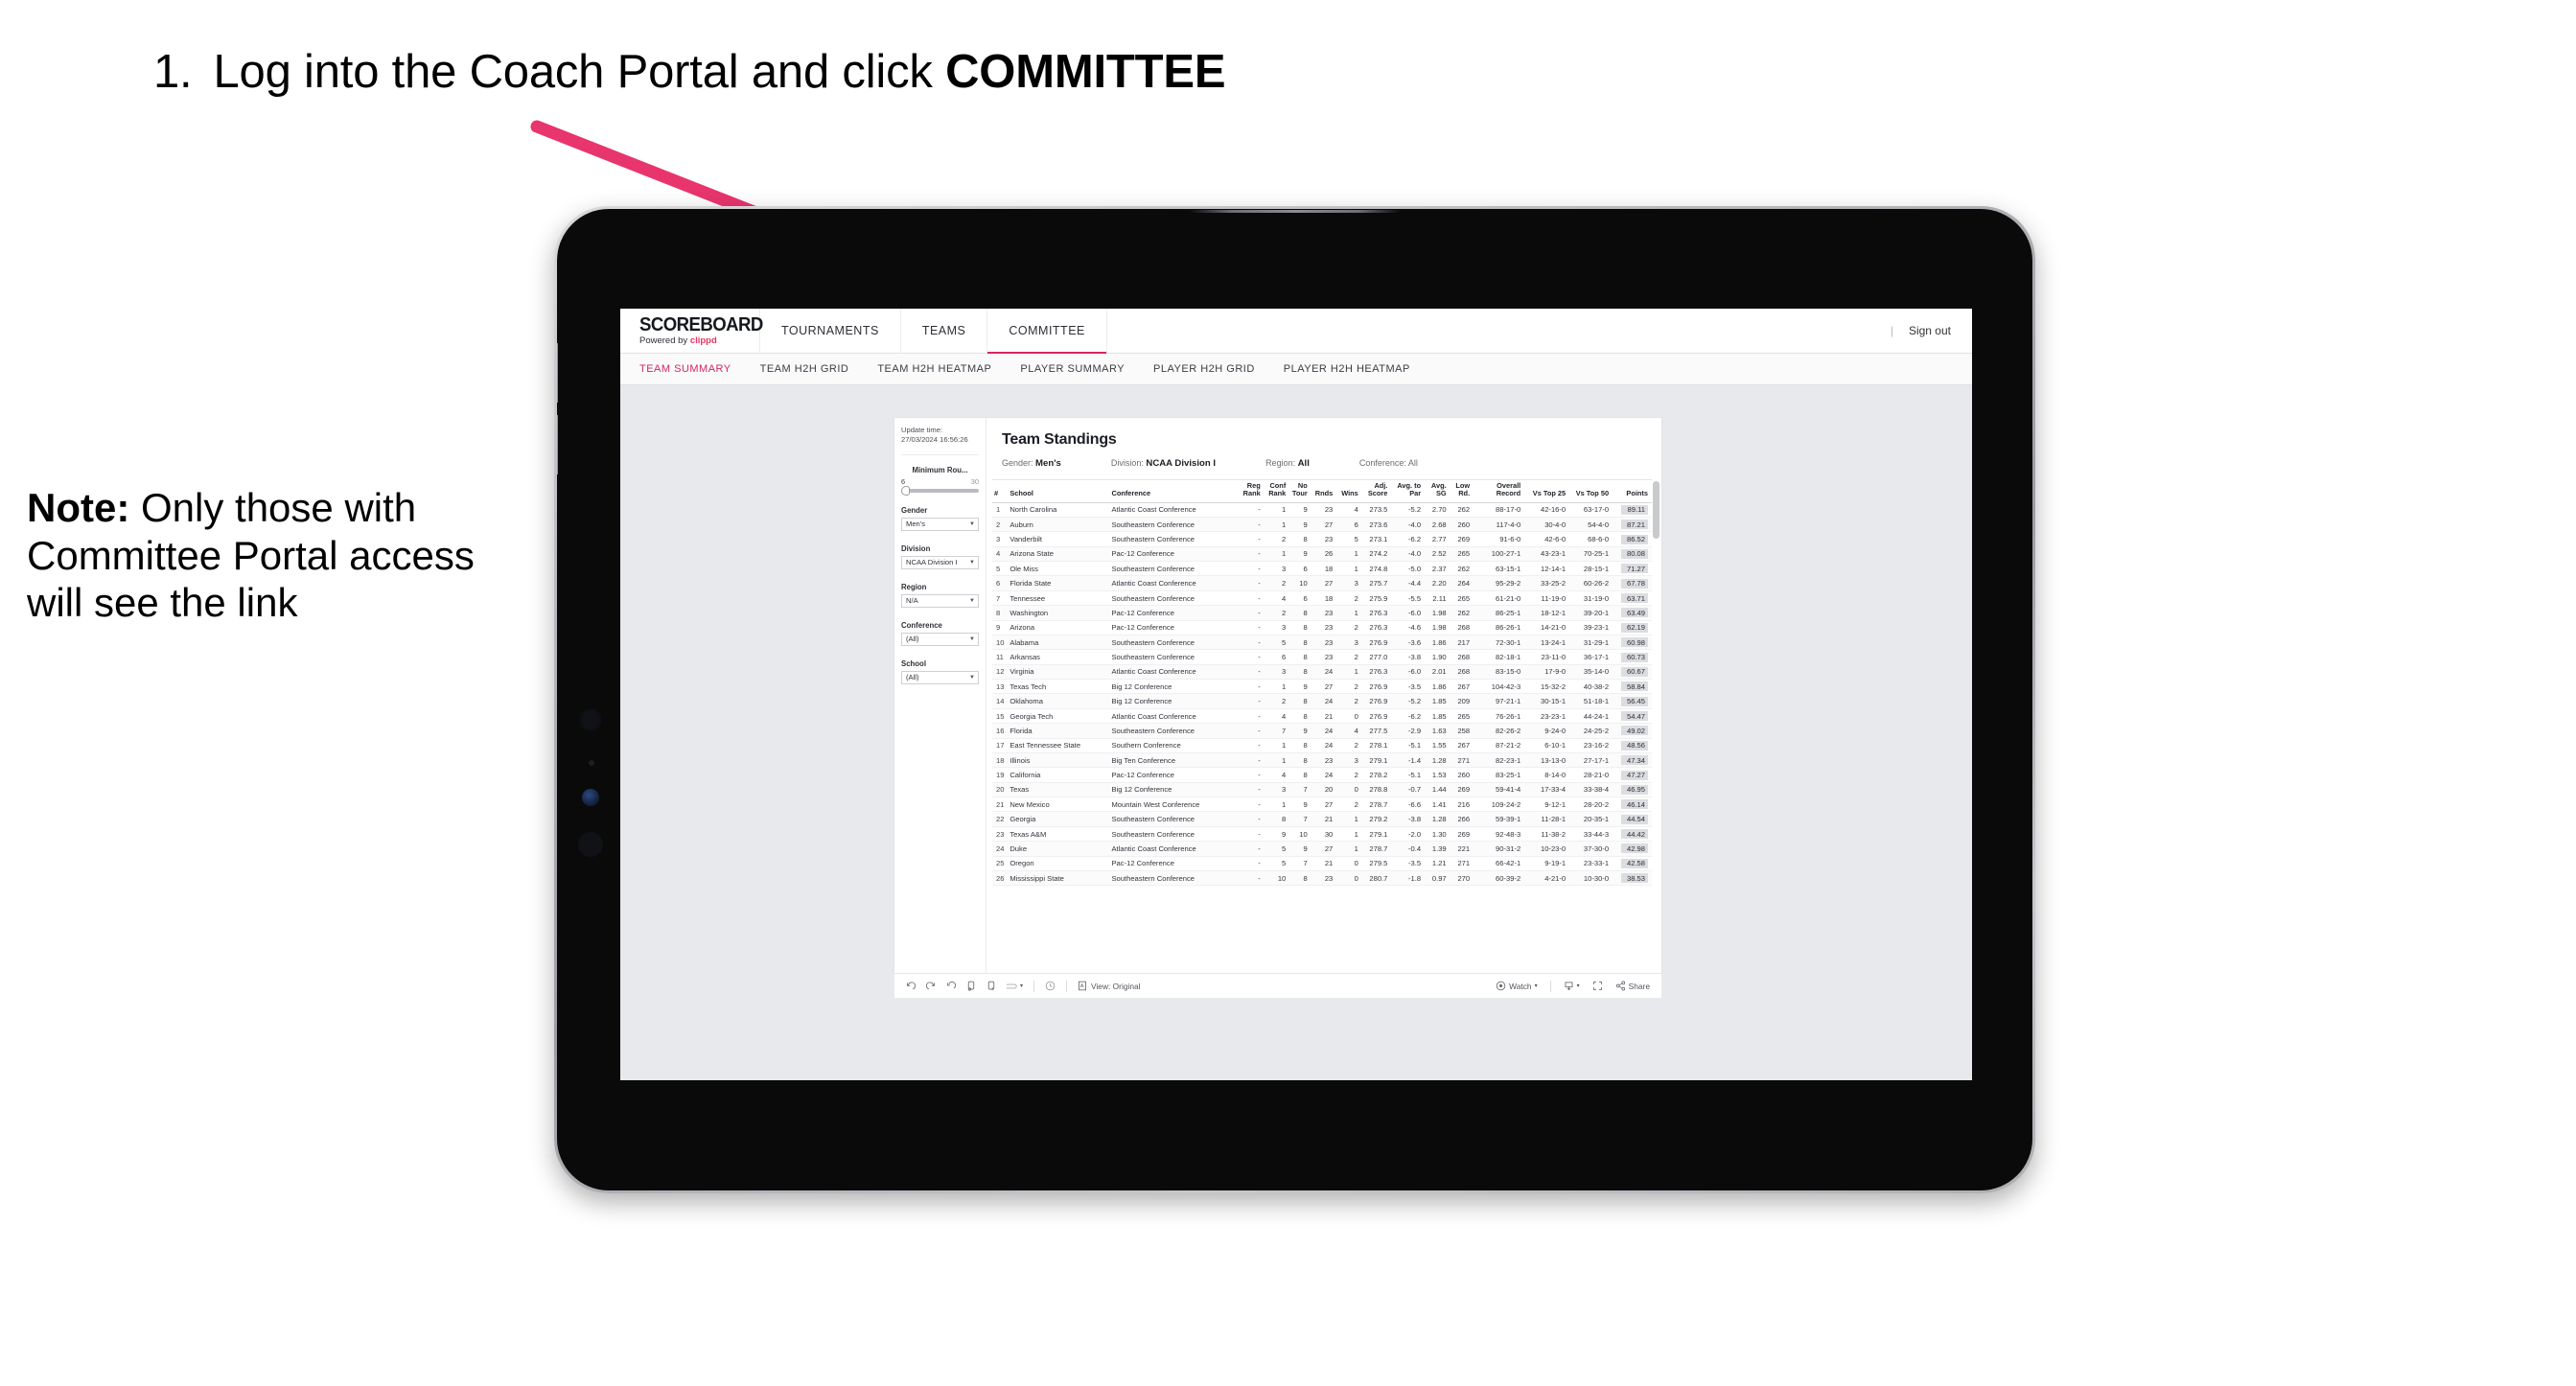 The image size is (2576, 1386). I want to click on share-button: Share, so click(1633, 986).